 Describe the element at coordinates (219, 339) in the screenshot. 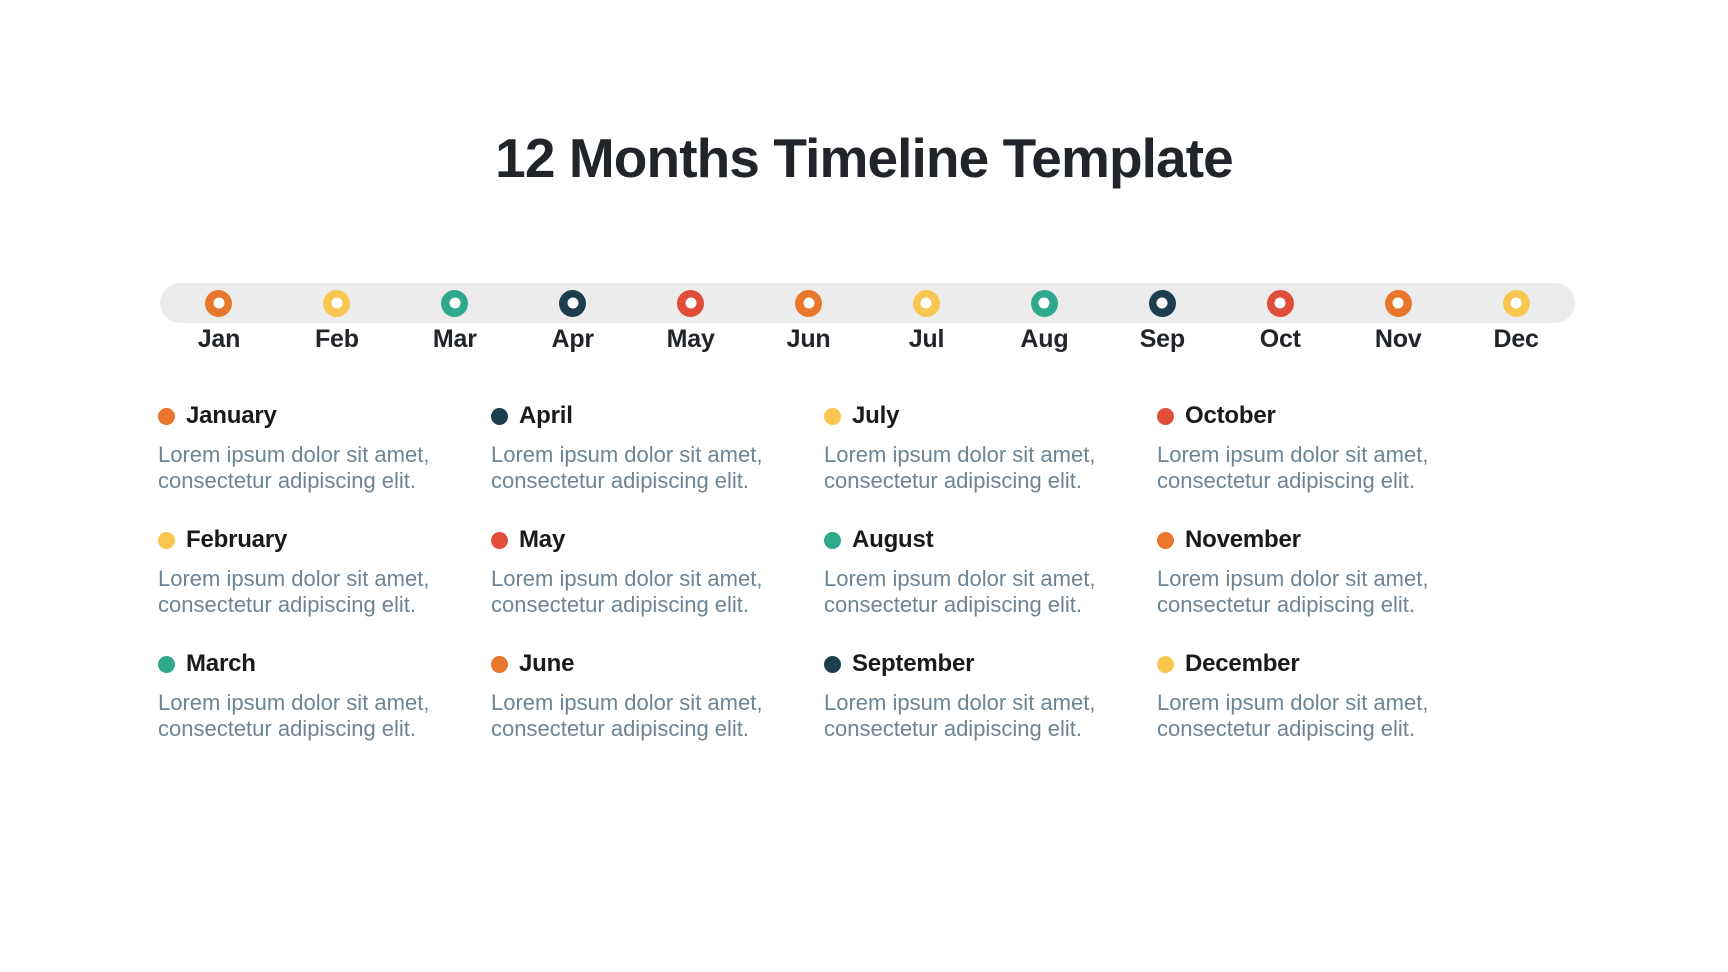

I see `month-label-jan: Jan` at that location.